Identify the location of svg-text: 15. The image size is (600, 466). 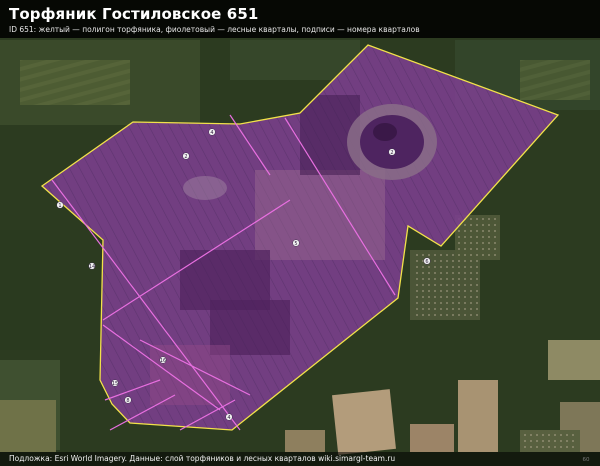
(115, 384).